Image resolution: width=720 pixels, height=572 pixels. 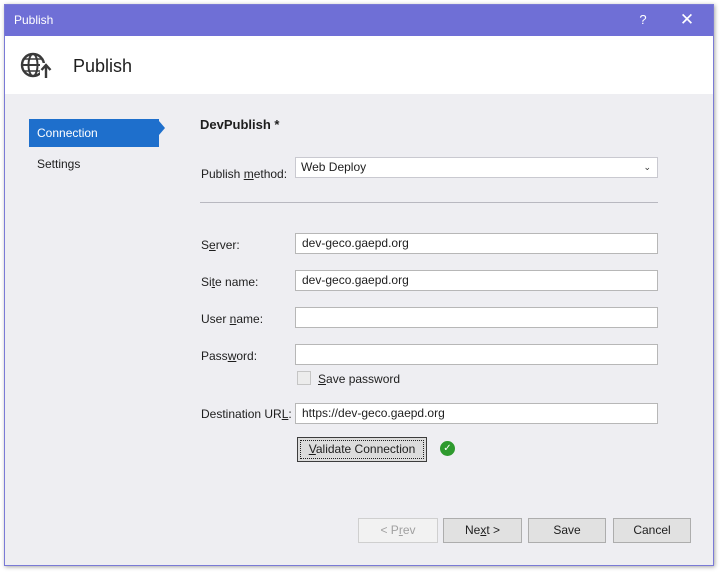 I want to click on title-bar: Publish ? ✕, so click(x=359, y=20).